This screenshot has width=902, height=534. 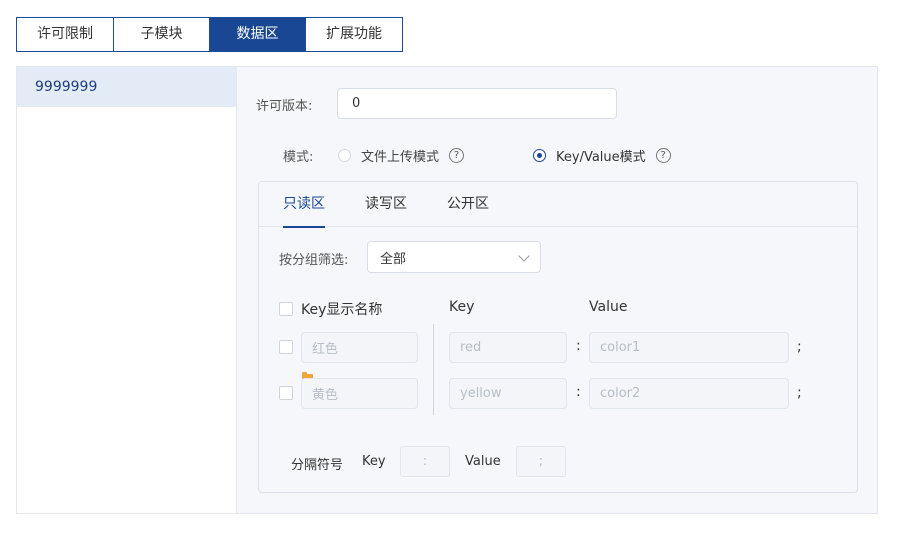 What do you see at coordinates (359, 393) in the screenshot?
I see `display-name-input: 黄色` at bounding box center [359, 393].